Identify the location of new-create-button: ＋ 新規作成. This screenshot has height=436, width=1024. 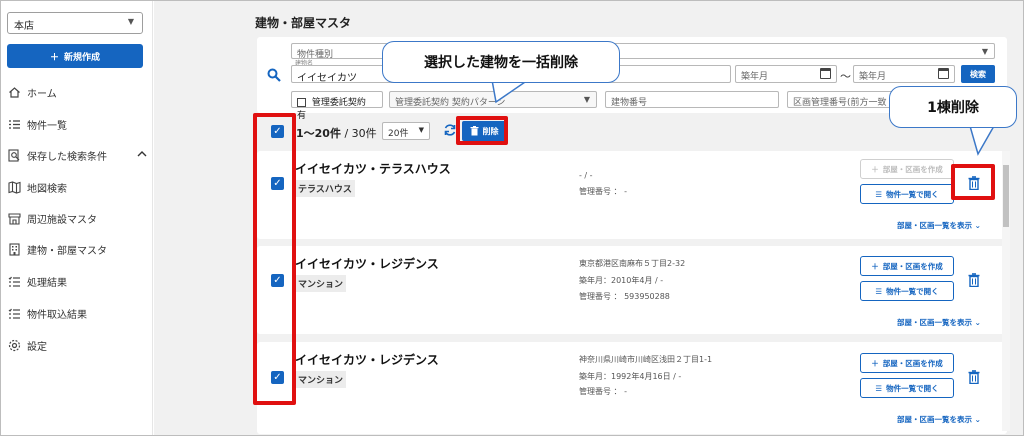
(75, 56).